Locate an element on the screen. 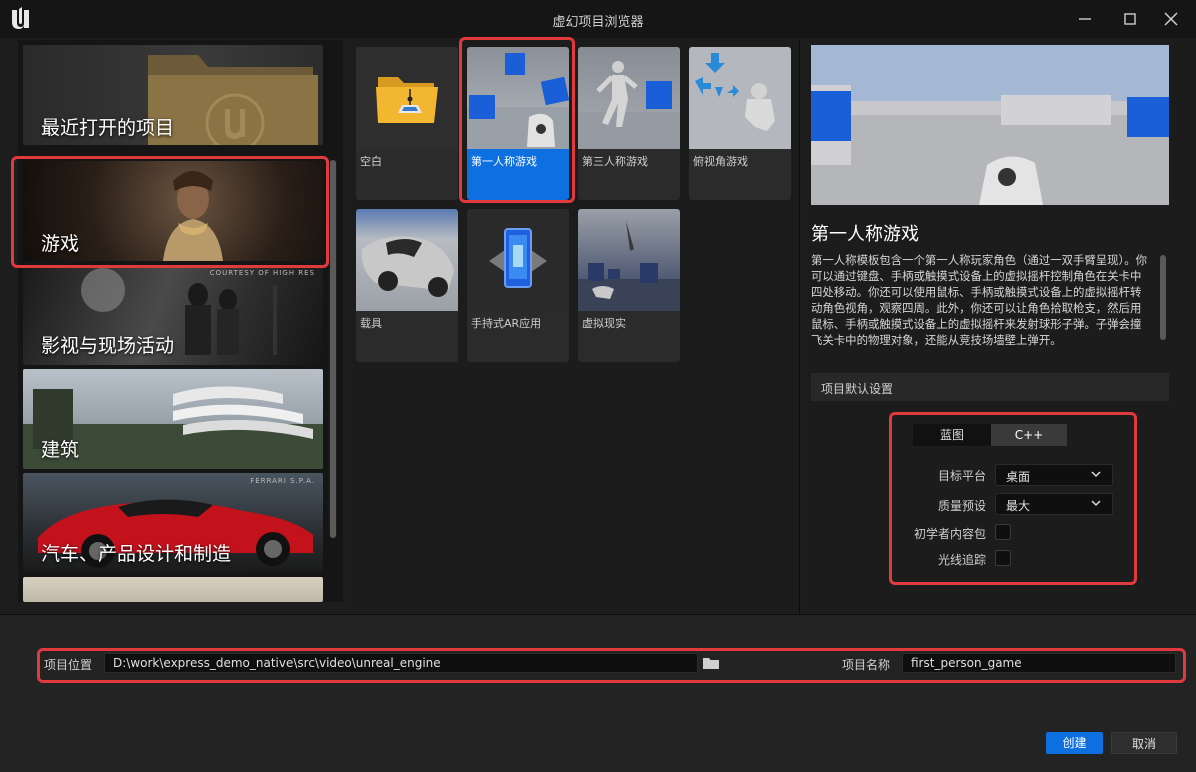  cancel-button: 取消 is located at coordinates (1144, 743).